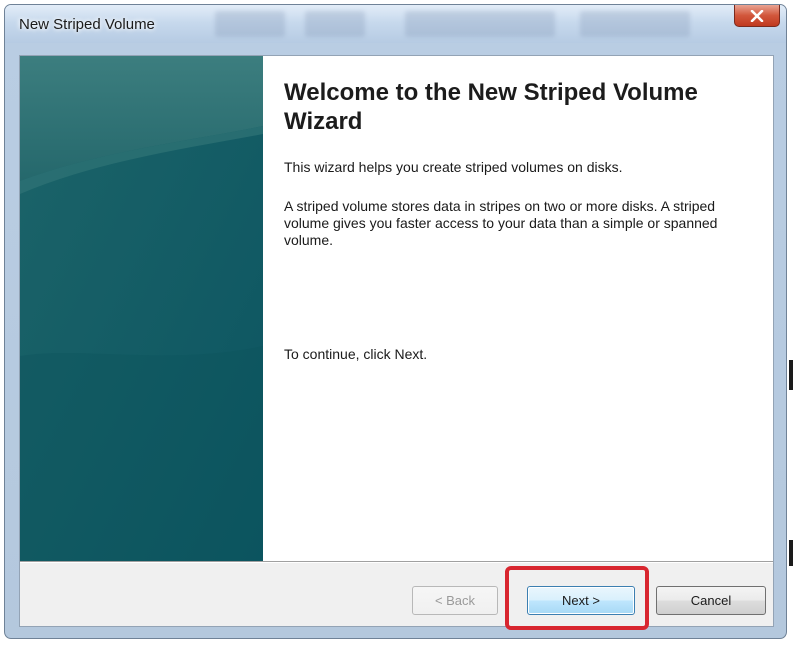  What do you see at coordinates (491, 107) in the screenshot?
I see `wizard-heading: Welcome to the New Striped Volume Wizard` at bounding box center [491, 107].